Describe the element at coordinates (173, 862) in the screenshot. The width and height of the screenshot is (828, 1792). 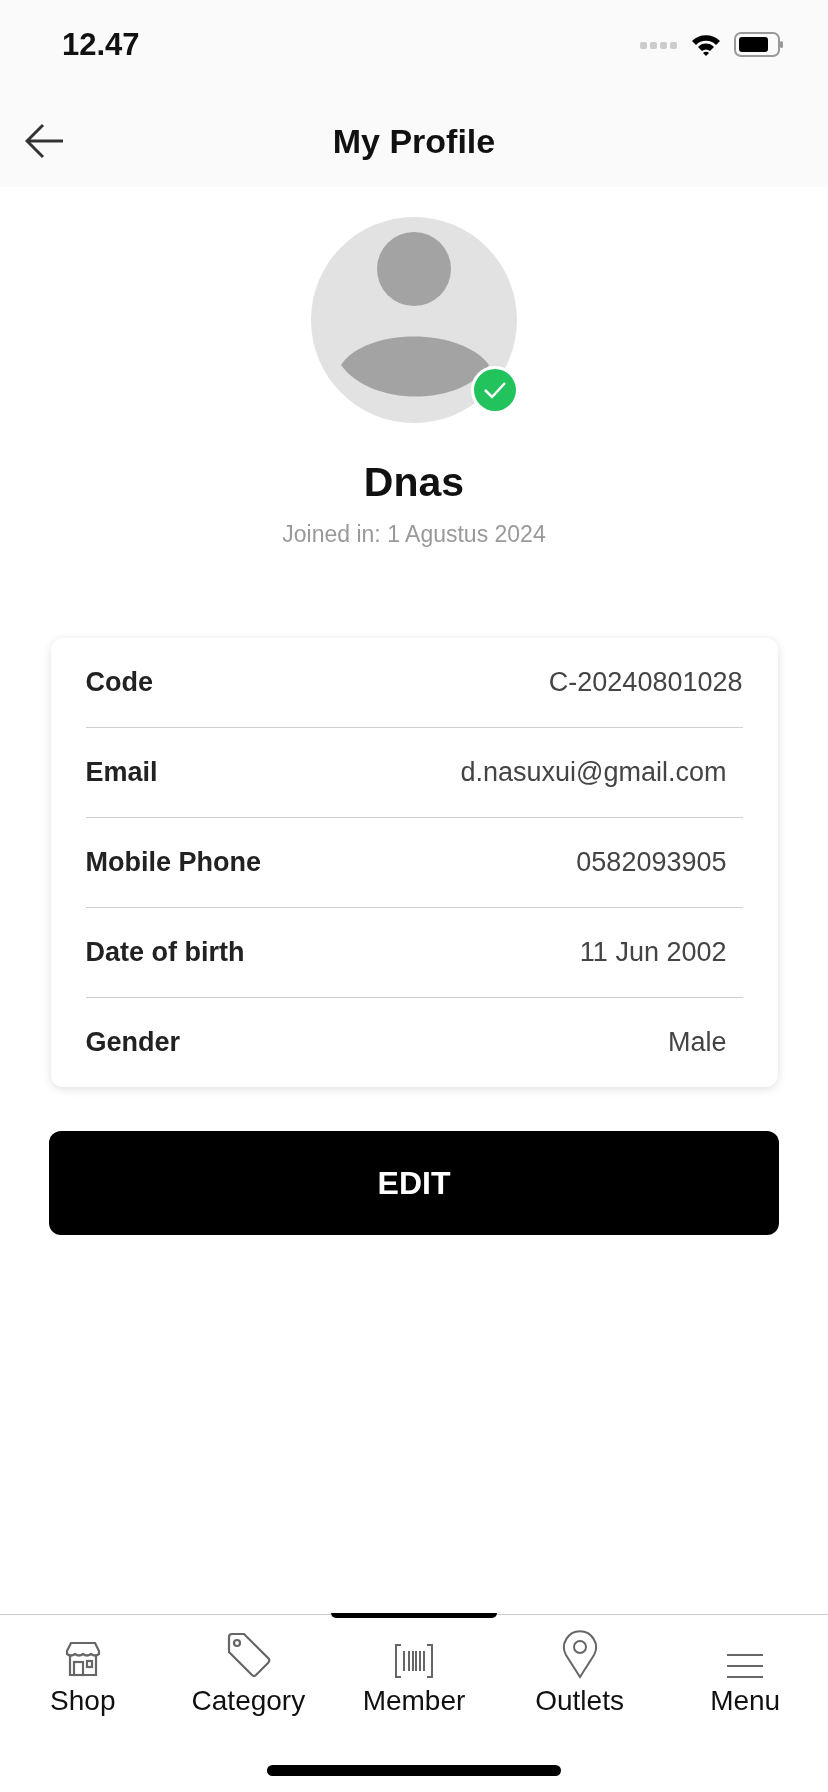
I see `detail-label: Mobile Phone` at that location.